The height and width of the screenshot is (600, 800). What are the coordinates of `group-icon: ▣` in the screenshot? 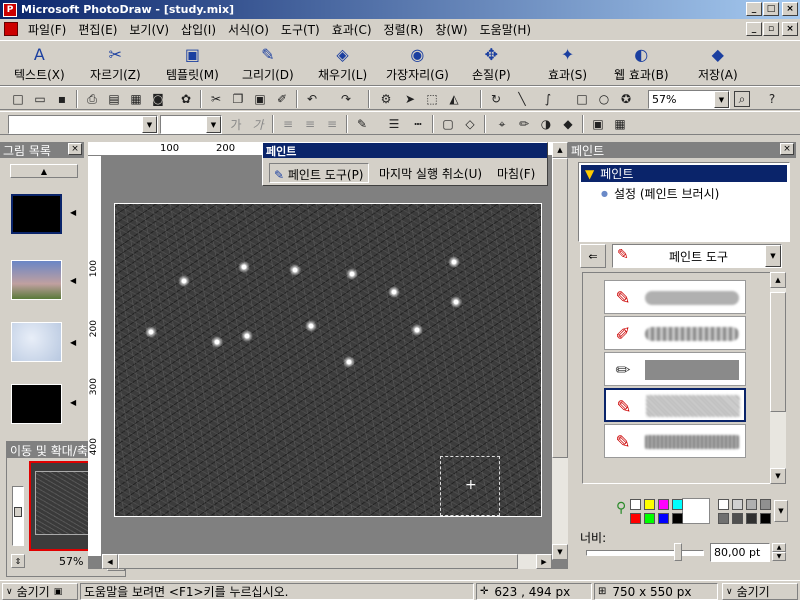 It's located at (598, 124).